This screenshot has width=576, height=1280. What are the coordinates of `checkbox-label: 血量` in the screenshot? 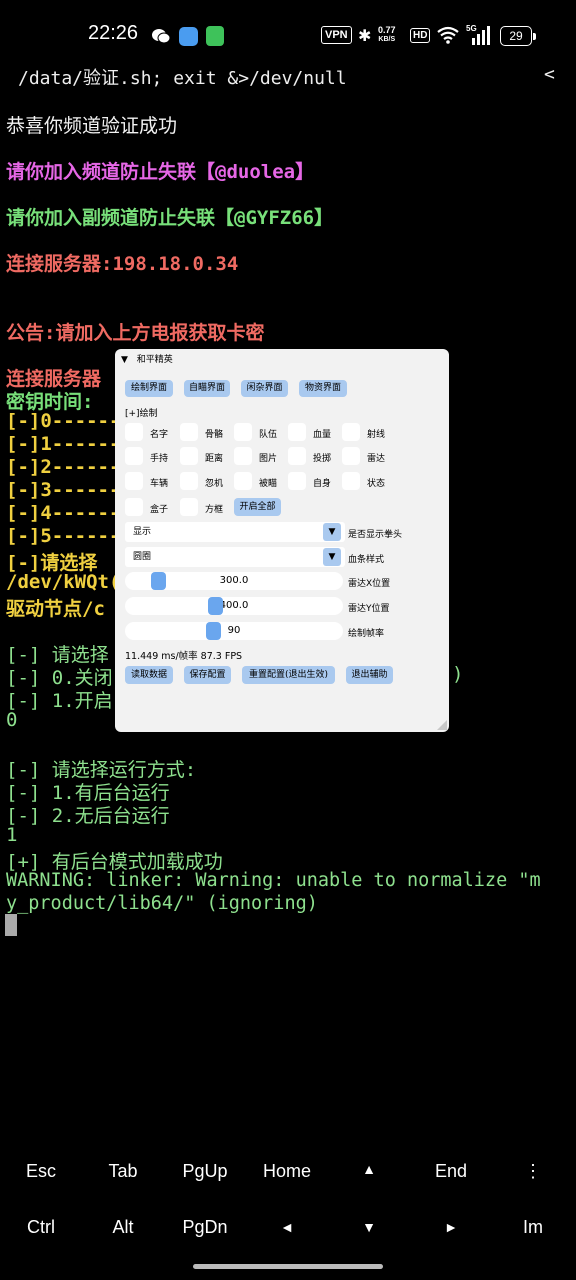 It's located at (322, 435).